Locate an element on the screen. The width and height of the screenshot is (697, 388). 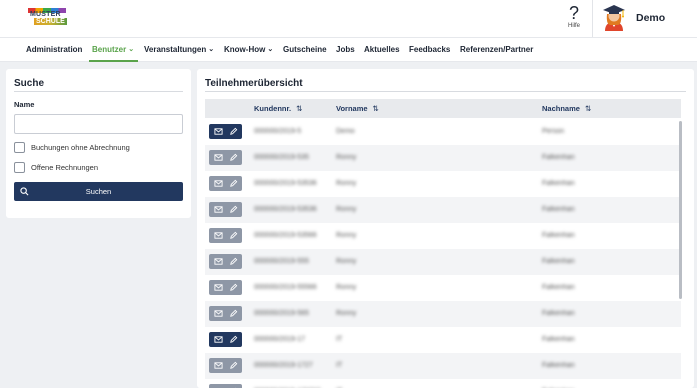
nav-item-gutscheine: Gutscheine is located at coordinates (305, 49).